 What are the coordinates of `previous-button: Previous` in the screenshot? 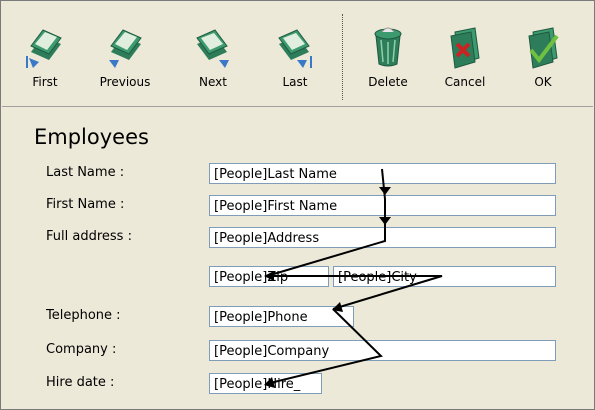 It's located at (125, 54).